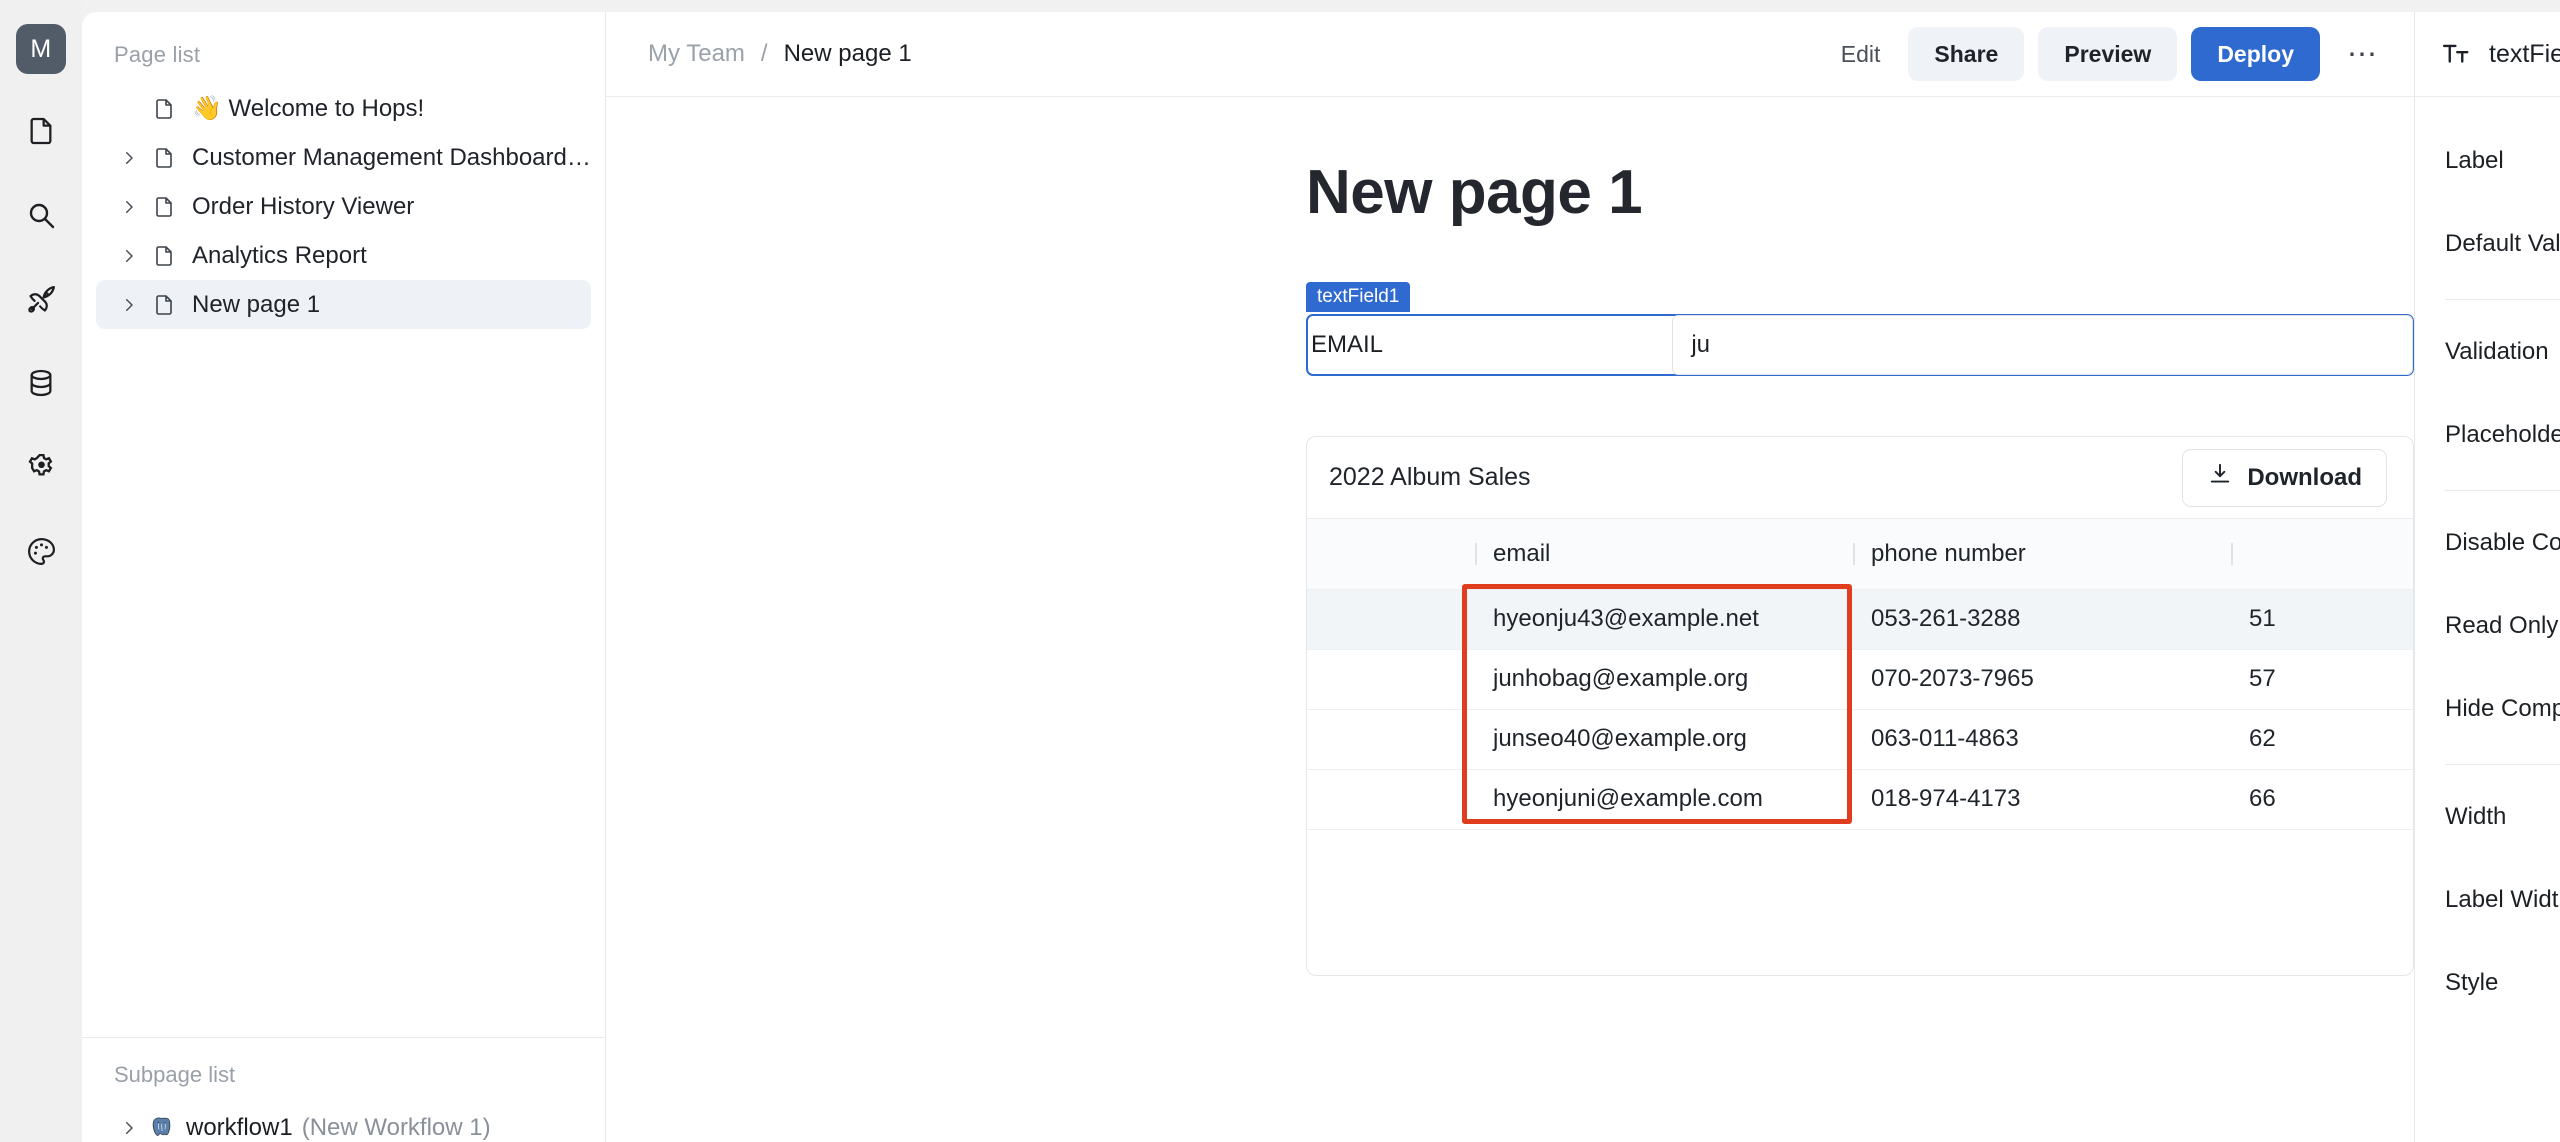 The height and width of the screenshot is (1142, 2560). Describe the element at coordinates (1948, 553) in the screenshot. I see `col-header-label: phone number` at that location.